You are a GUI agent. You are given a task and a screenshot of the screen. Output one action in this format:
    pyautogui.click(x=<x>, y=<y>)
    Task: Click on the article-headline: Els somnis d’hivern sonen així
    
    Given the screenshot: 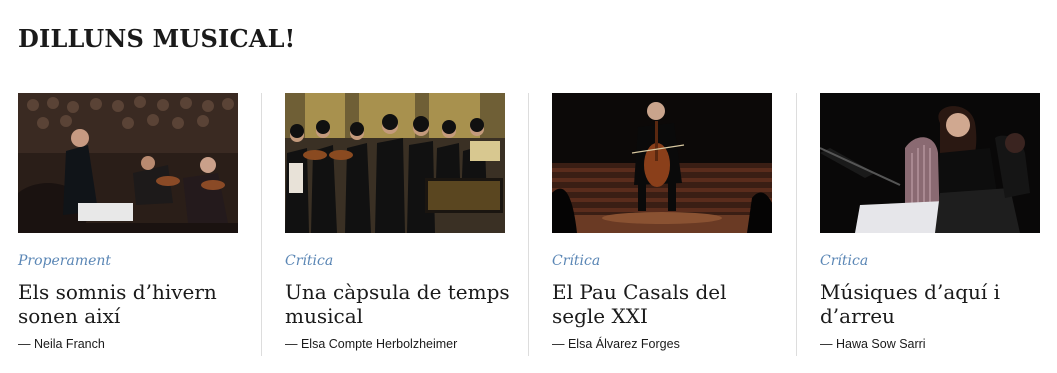 What is the action you would take?
    pyautogui.click(x=130, y=304)
    